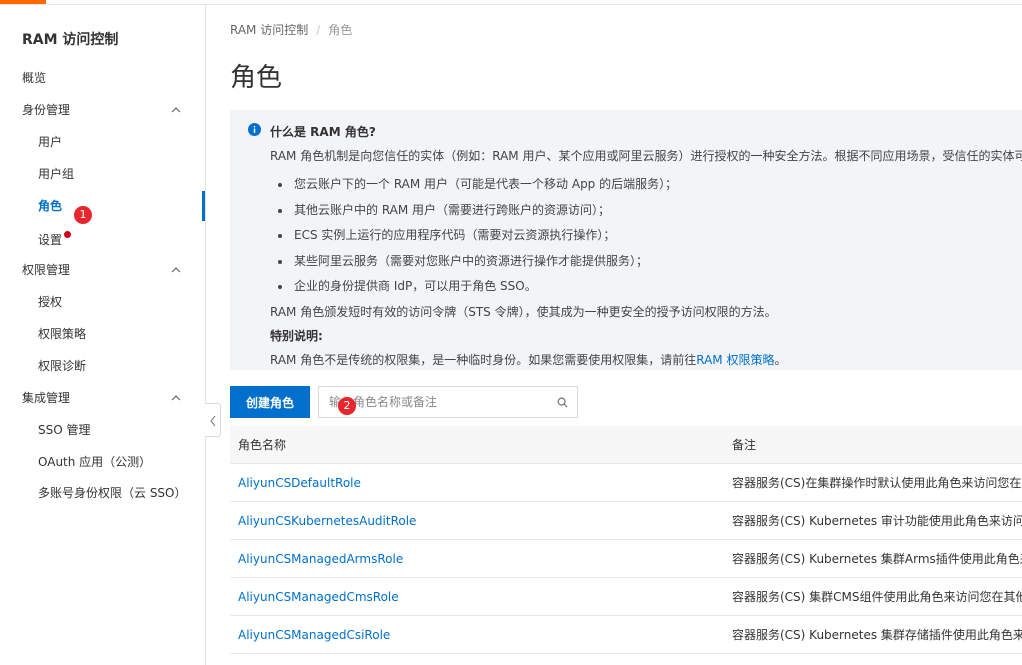  What do you see at coordinates (511, 2) in the screenshot?
I see `top-bar` at bounding box center [511, 2].